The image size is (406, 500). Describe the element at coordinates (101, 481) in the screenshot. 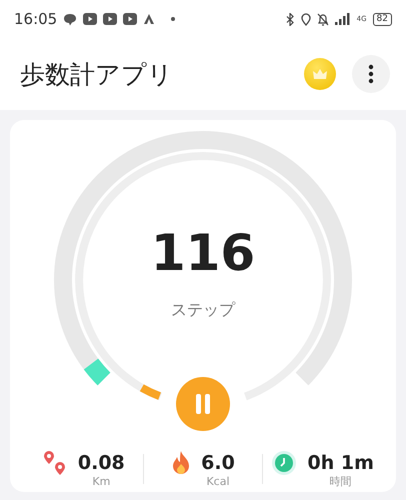

I see `stat-unit: Km` at that location.